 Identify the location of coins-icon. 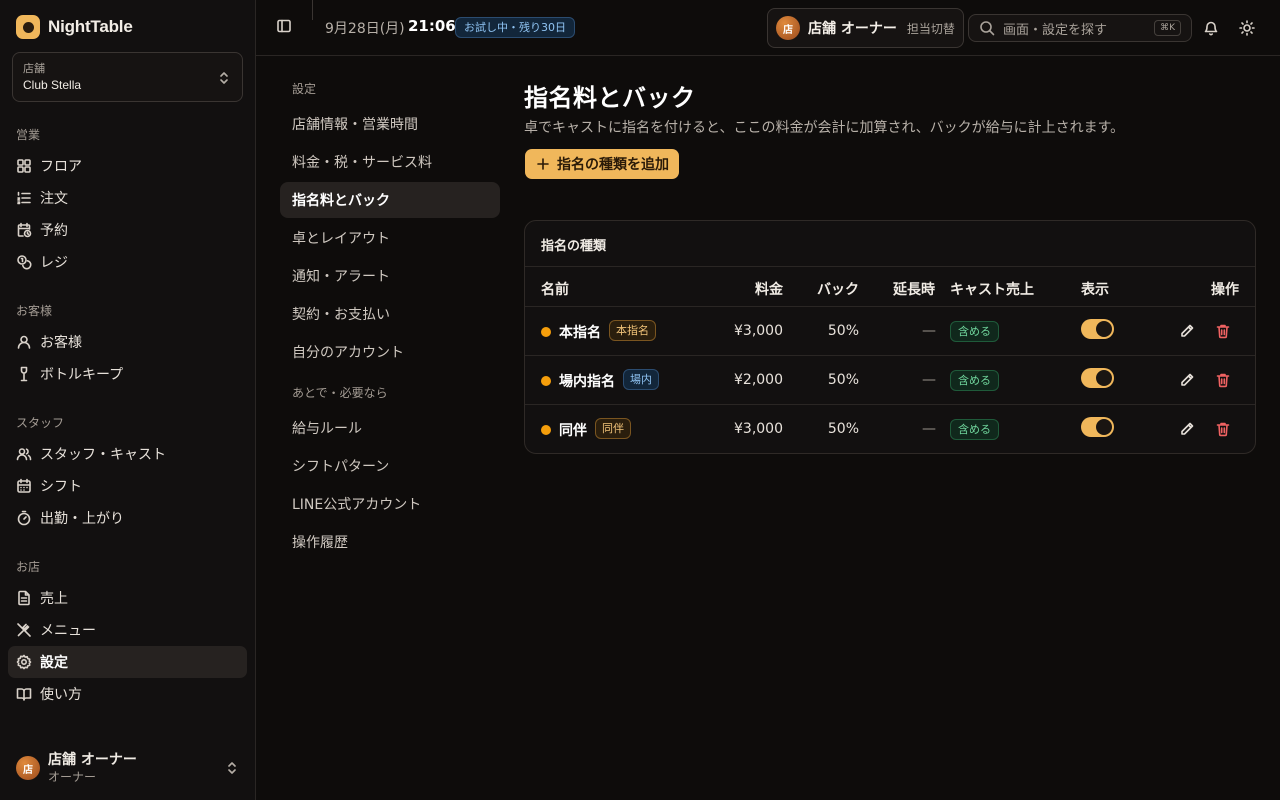
(24, 262).